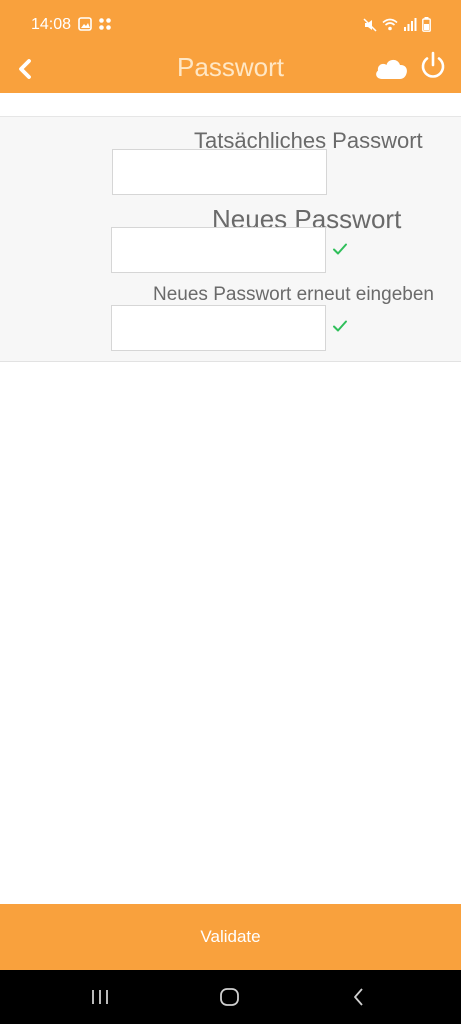 The height and width of the screenshot is (1024, 461). I want to click on confirm-password-label: Neues Passwort erneut eingeben, so click(293, 294).